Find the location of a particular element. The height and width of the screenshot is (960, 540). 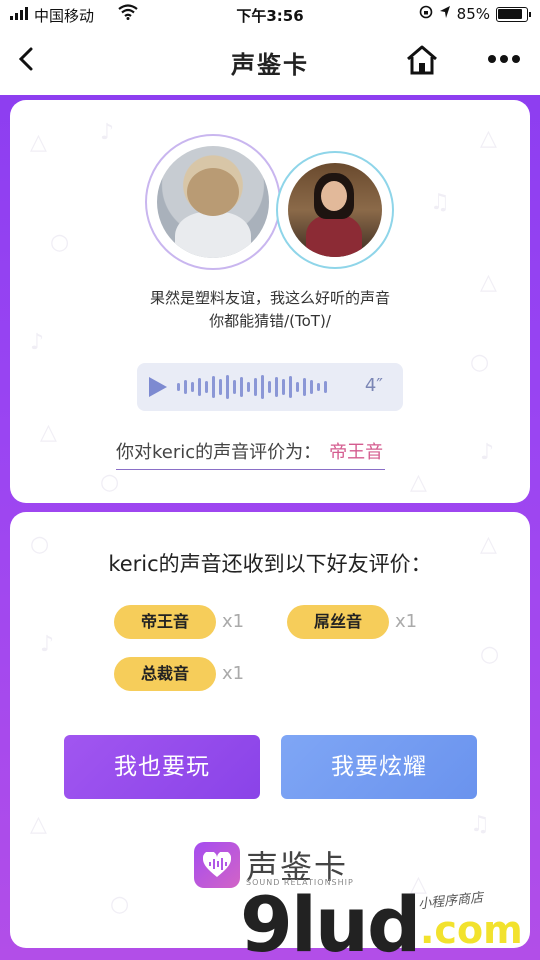

voice-duration: 4″ is located at coordinates (373, 385).